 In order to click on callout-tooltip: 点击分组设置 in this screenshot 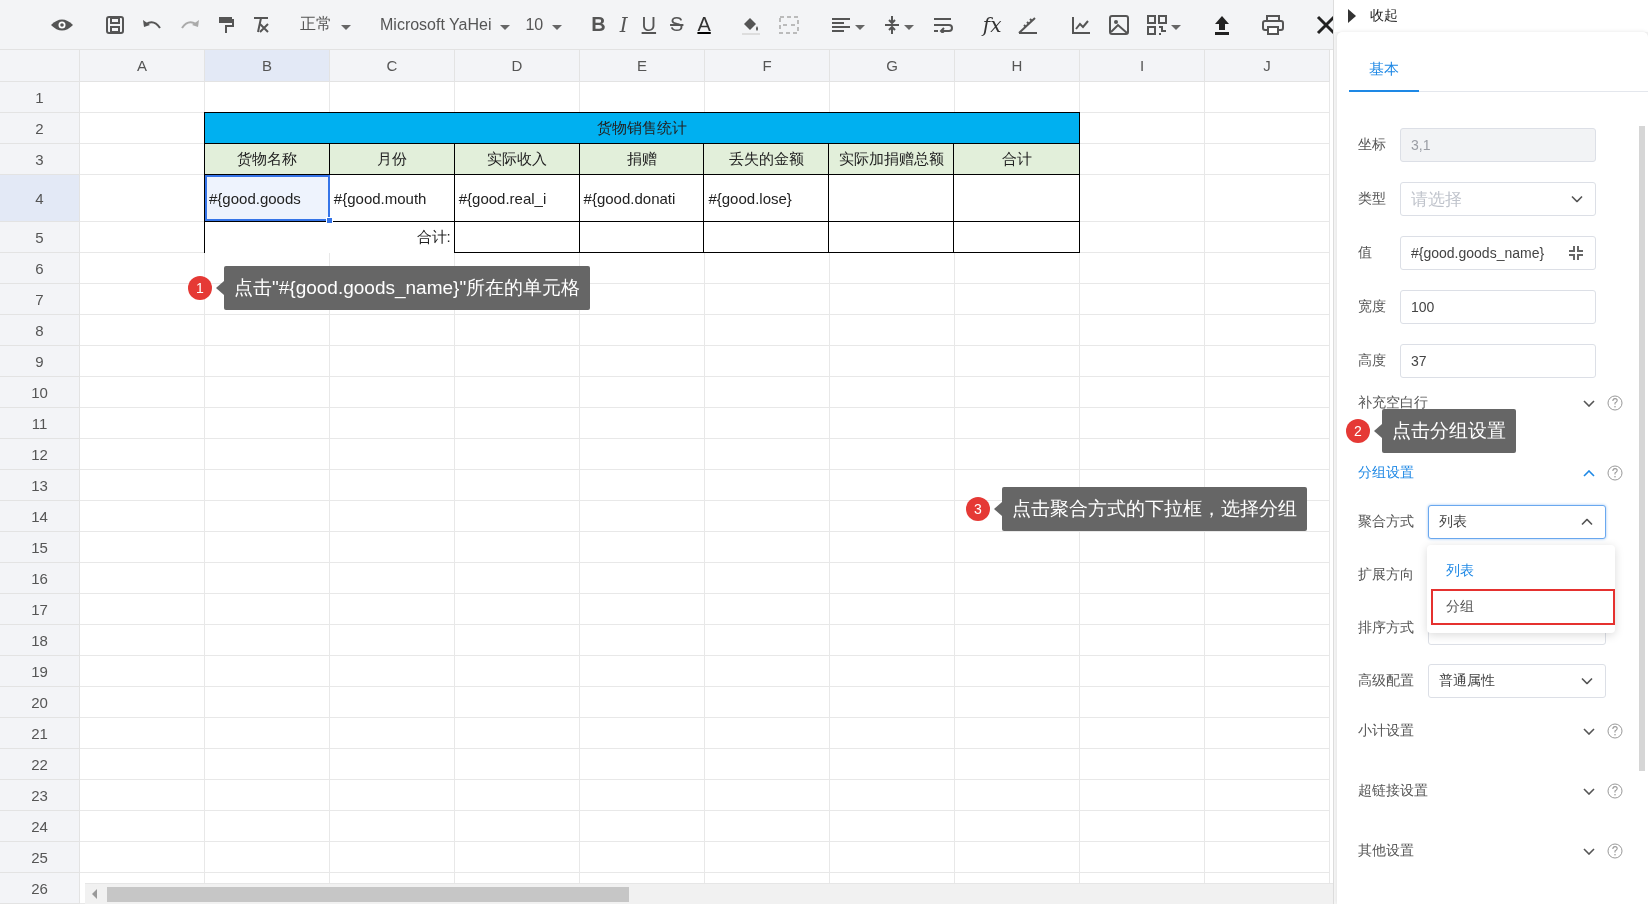, I will do `click(1449, 431)`.